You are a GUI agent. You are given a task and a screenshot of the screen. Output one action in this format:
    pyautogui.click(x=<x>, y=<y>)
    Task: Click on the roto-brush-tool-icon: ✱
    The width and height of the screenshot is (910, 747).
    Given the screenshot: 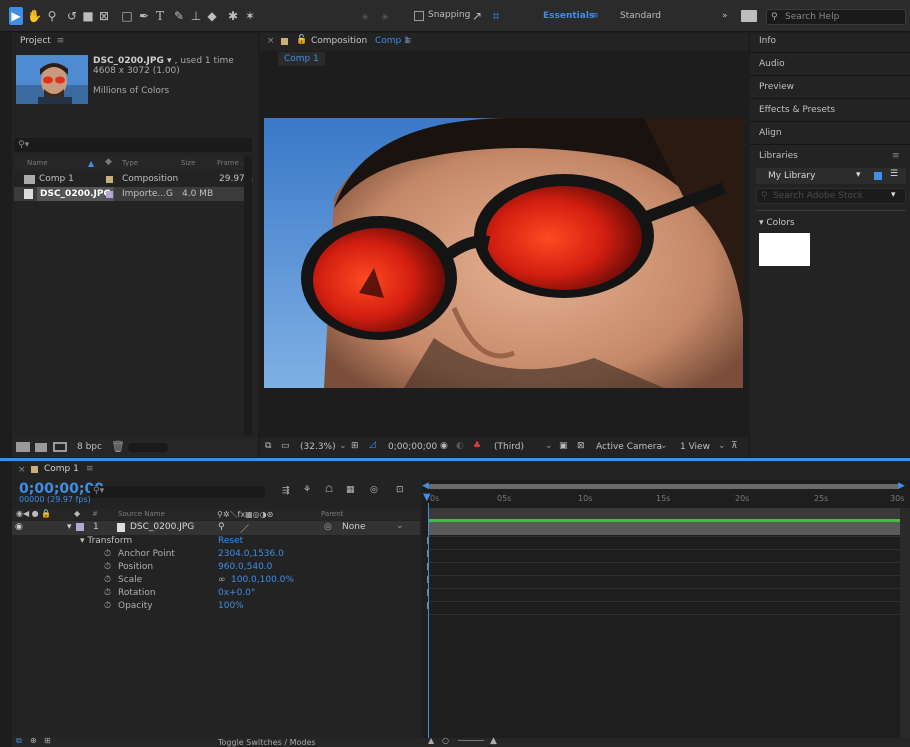 What is the action you would take?
    pyautogui.click(x=233, y=16)
    